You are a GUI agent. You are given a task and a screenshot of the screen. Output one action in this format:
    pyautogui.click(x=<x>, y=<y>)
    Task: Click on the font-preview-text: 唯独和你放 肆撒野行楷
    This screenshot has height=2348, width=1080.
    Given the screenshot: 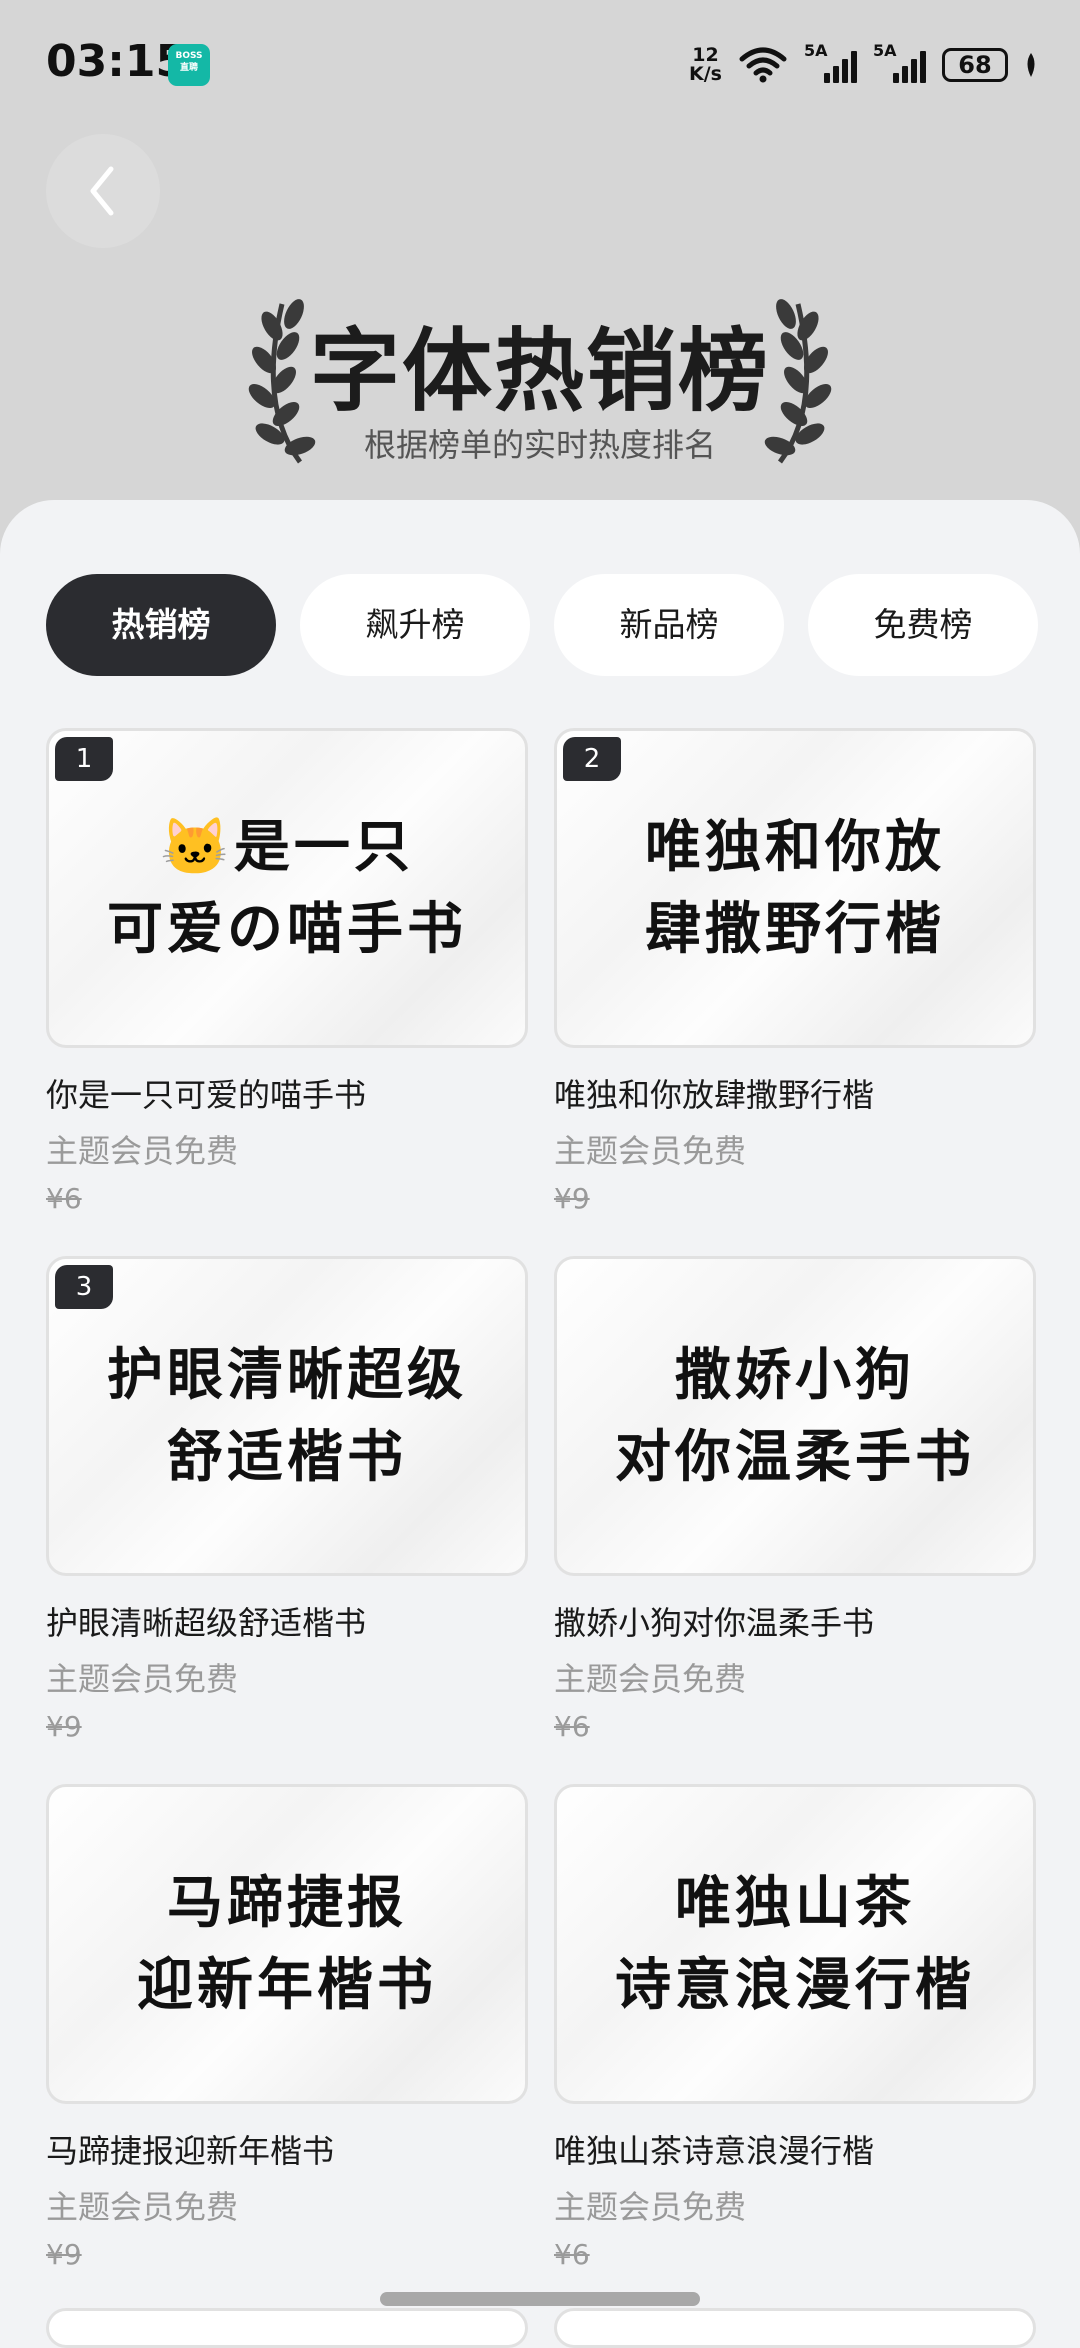 What is the action you would take?
    pyautogui.click(x=795, y=888)
    